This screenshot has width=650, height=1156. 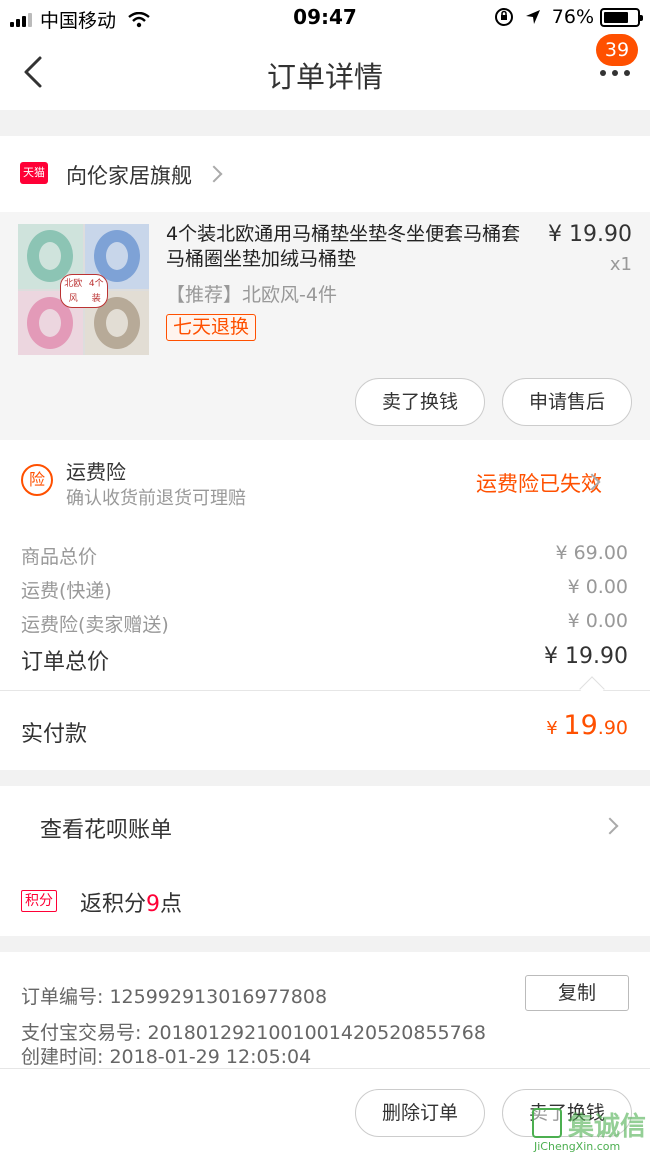 I want to click on price-row-shipping: 运费(快递) ¥ 0.00, so click(x=324, y=589).